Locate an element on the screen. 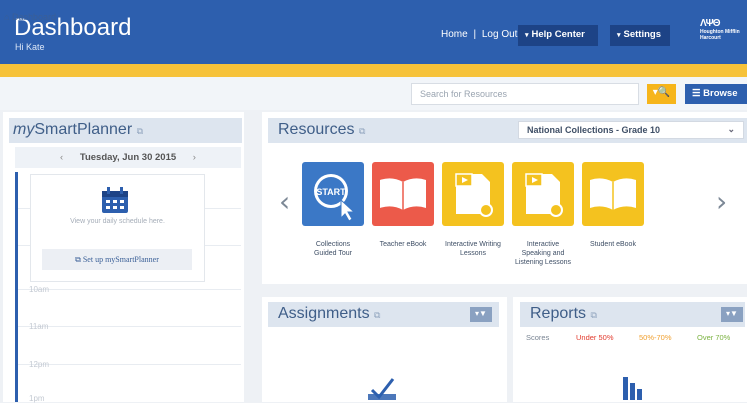 This screenshot has width=747, height=403. resource-tile-guided-tour: START is located at coordinates (333, 194).